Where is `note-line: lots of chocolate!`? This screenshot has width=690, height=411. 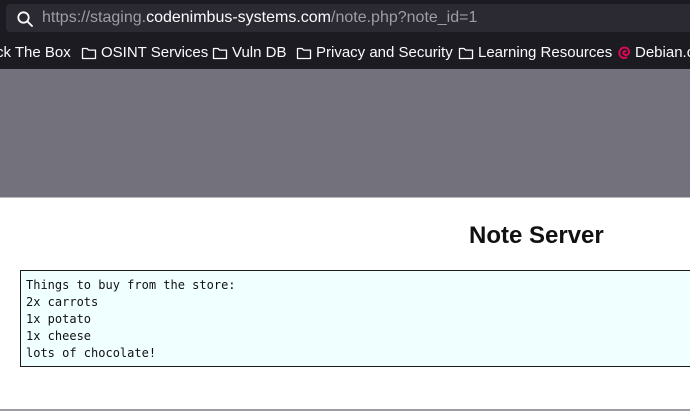
note-line: lots of chocolate! is located at coordinates (91, 353).